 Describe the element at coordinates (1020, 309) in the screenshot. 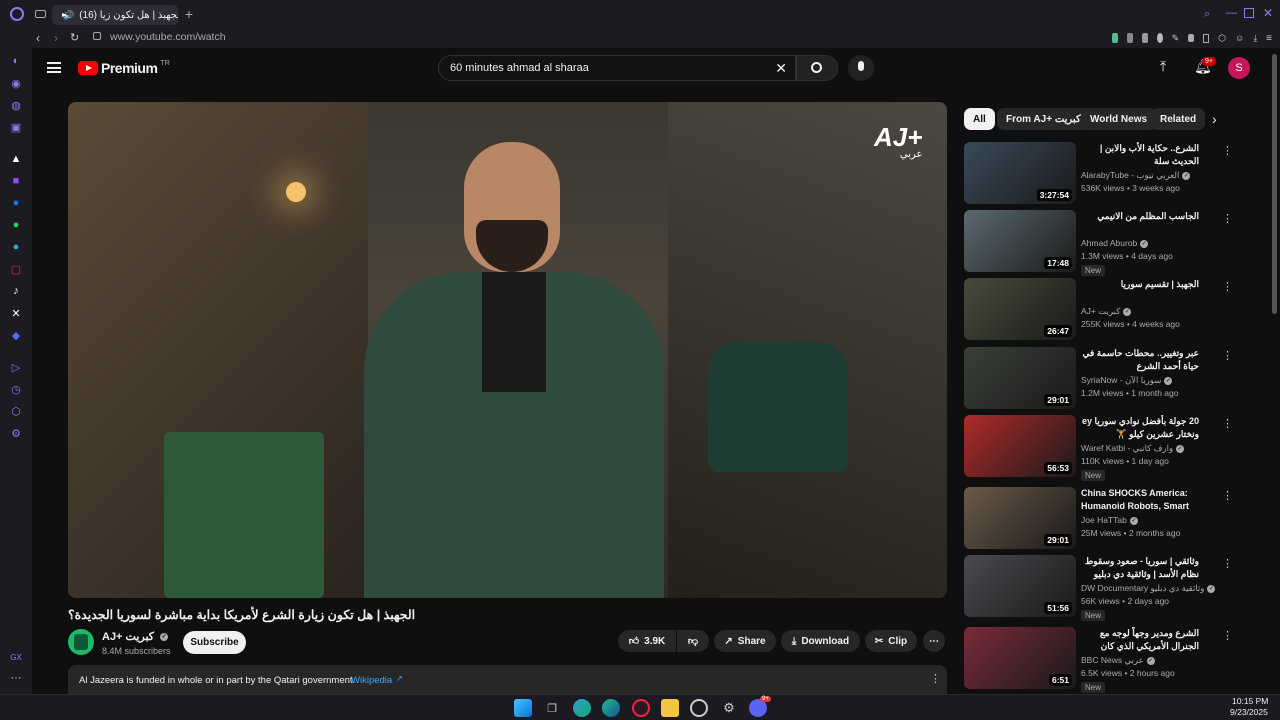

I see `recommendation-thumbnail: 26:47` at that location.